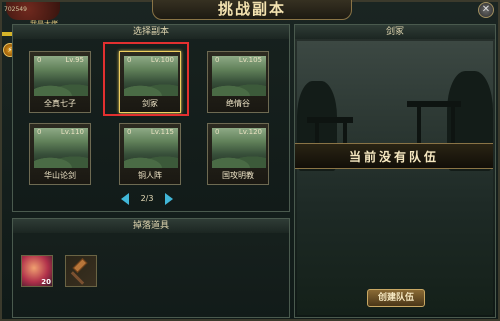 This screenshot has height=321, width=500. Describe the element at coordinates (74, 60) in the screenshot. I see `dungeon-level: Lv.95` at that location.